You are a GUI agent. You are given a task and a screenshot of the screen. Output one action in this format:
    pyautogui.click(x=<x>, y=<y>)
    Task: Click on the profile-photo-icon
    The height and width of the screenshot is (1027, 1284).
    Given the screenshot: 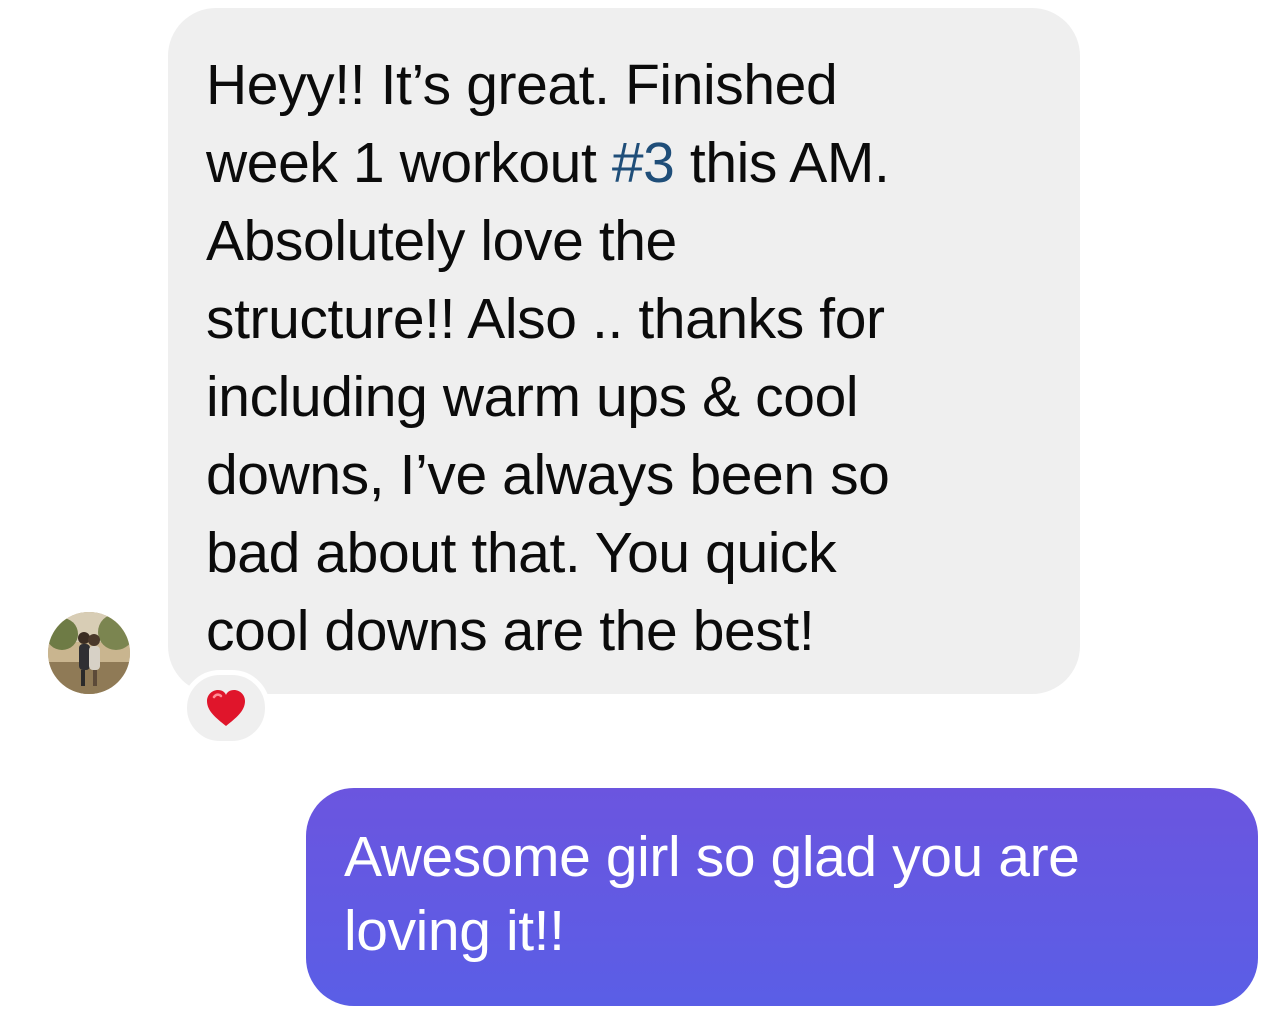 What is the action you would take?
    pyautogui.click(x=89, y=653)
    